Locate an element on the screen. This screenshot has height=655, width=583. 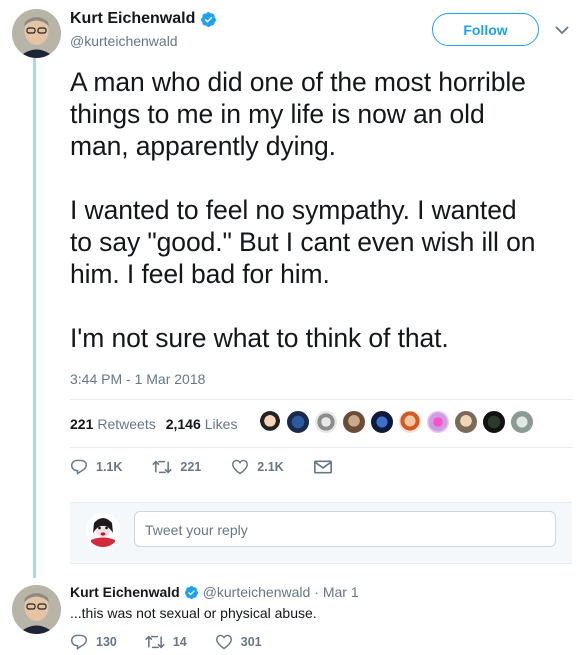
envelope-icon is located at coordinates (322, 467).